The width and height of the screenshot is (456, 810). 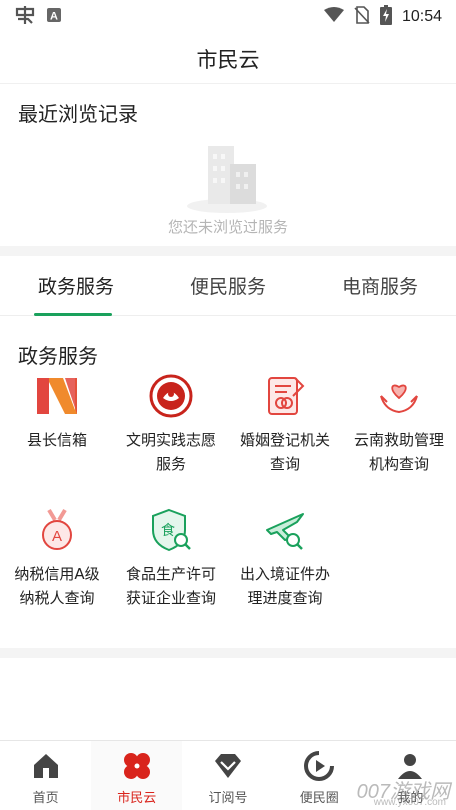 I want to click on diamond-icon, so click(x=228, y=766).